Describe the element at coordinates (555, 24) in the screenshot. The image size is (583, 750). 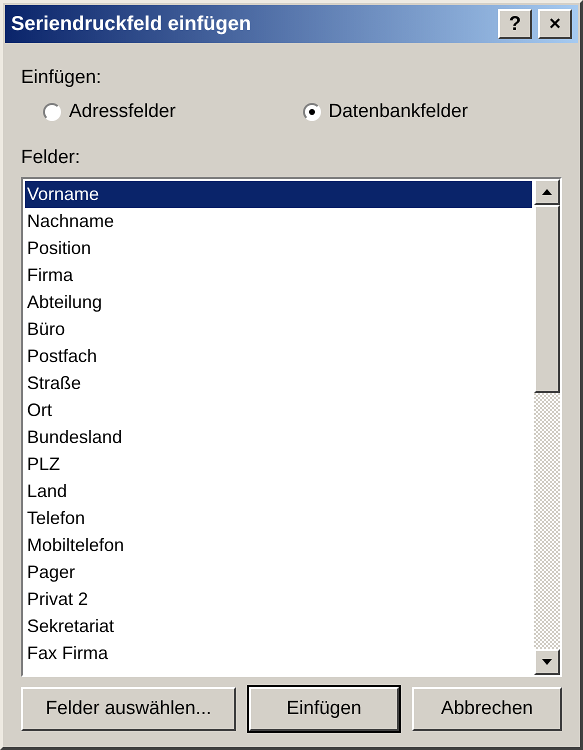
I see `close-button: ×` at that location.